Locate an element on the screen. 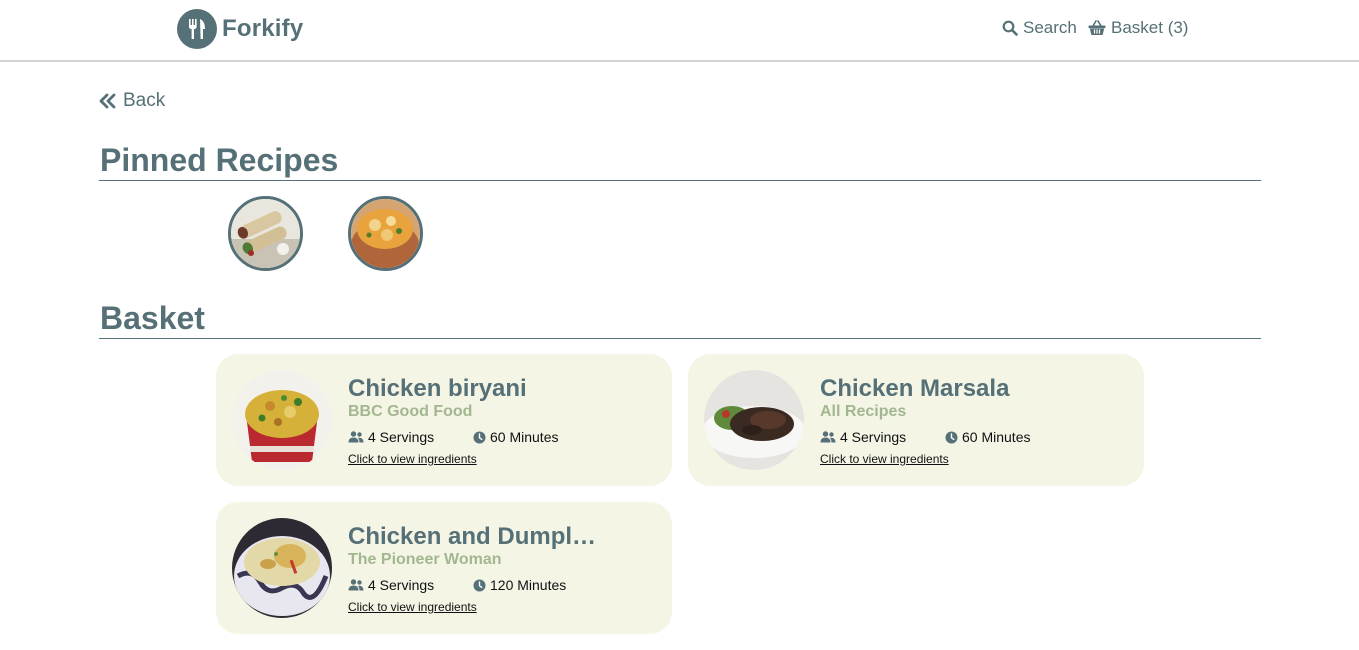  biryani-image is located at coordinates (282, 420).